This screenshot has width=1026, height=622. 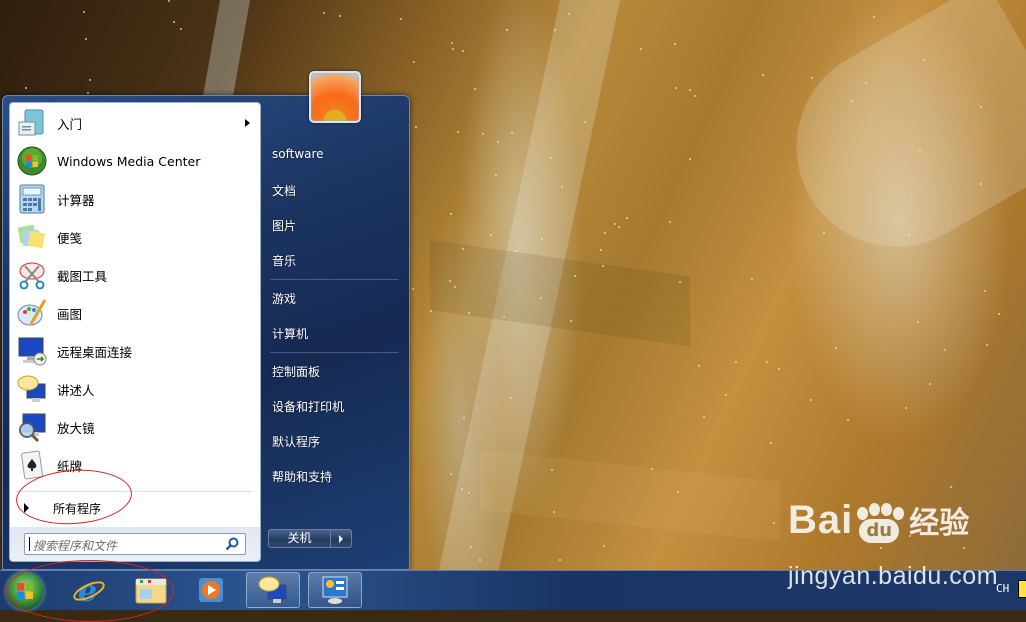 I want to click on taskbar-narrator, so click(x=273, y=590).